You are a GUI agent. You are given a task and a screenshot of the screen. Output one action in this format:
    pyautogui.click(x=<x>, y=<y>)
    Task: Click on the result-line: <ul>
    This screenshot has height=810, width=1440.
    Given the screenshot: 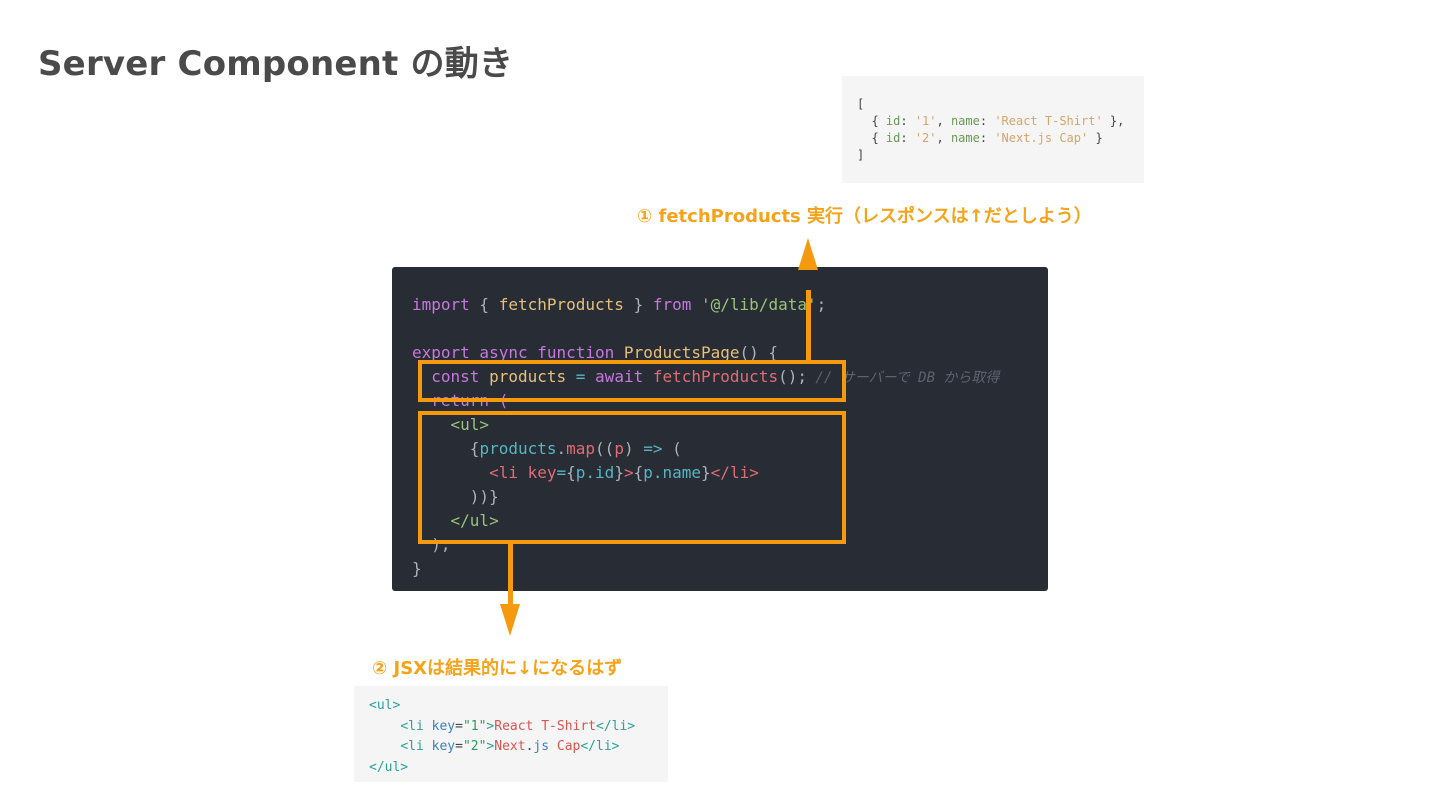 What is the action you would take?
    pyautogui.click(x=385, y=705)
    